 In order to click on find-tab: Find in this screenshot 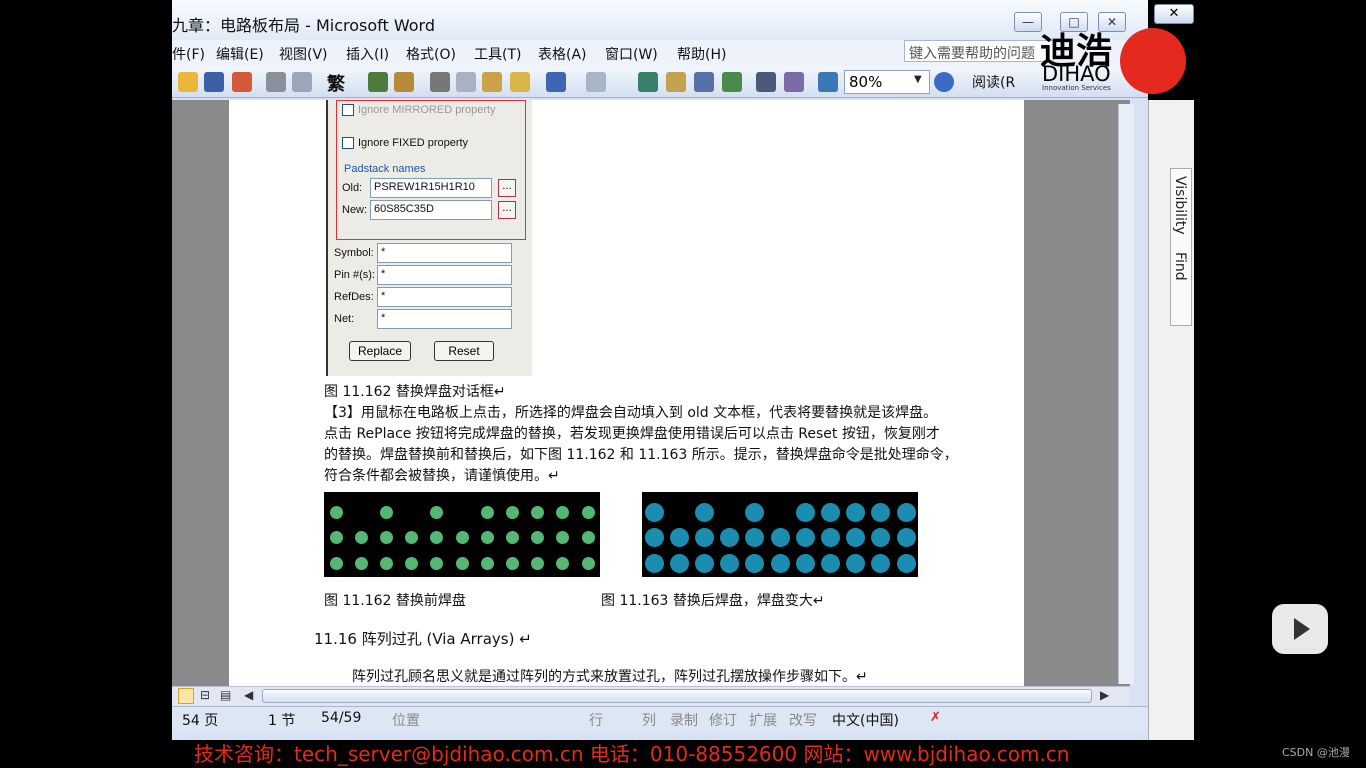, I will do `click(1180, 266)`.